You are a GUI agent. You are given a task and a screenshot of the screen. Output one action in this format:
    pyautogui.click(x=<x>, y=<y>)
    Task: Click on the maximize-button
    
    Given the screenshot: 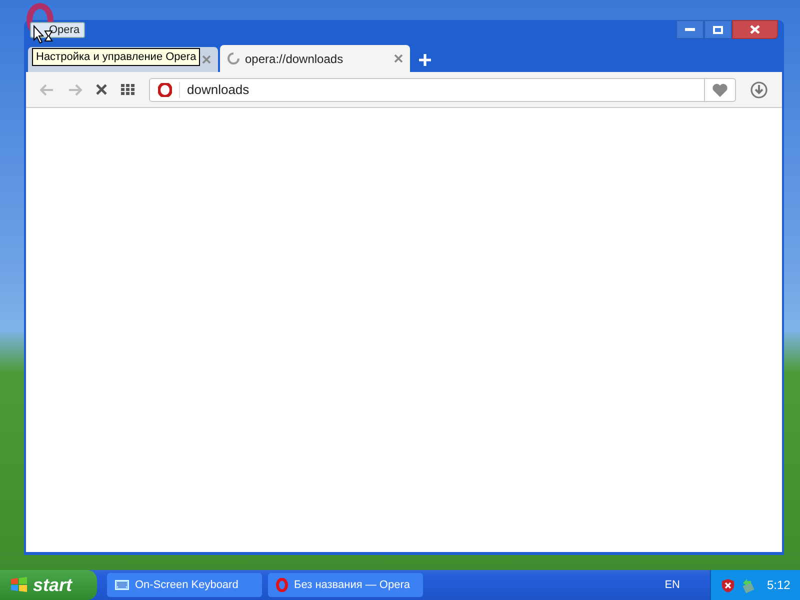 What is the action you would take?
    pyautogui.click(x=718, y=29)
    